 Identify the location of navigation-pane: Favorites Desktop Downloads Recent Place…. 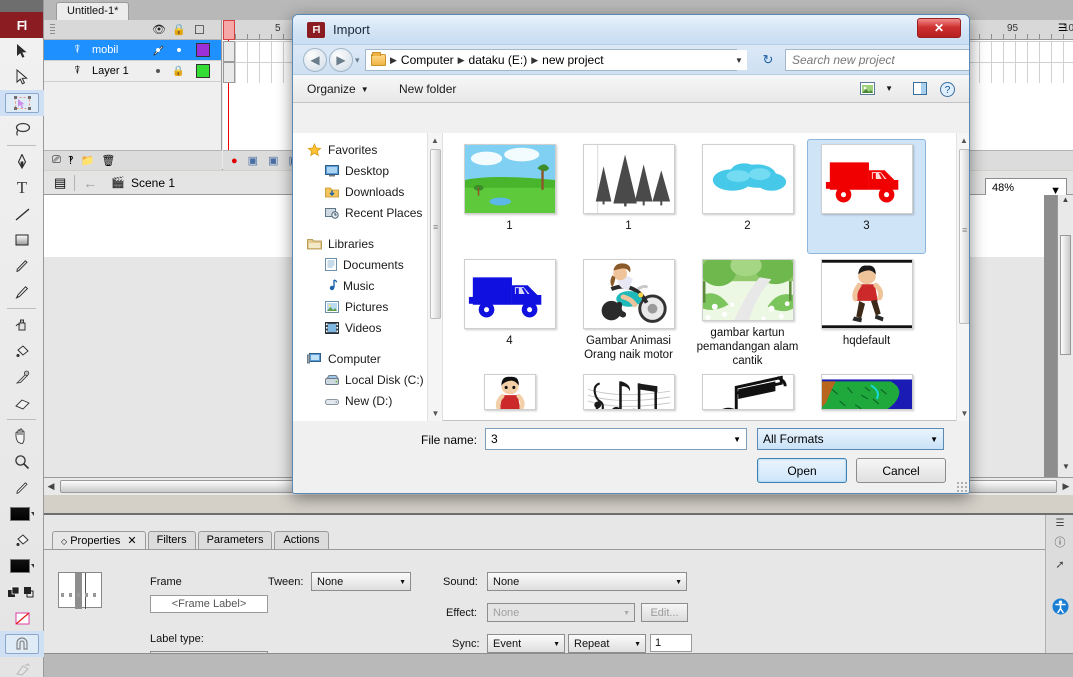
(368, 277).